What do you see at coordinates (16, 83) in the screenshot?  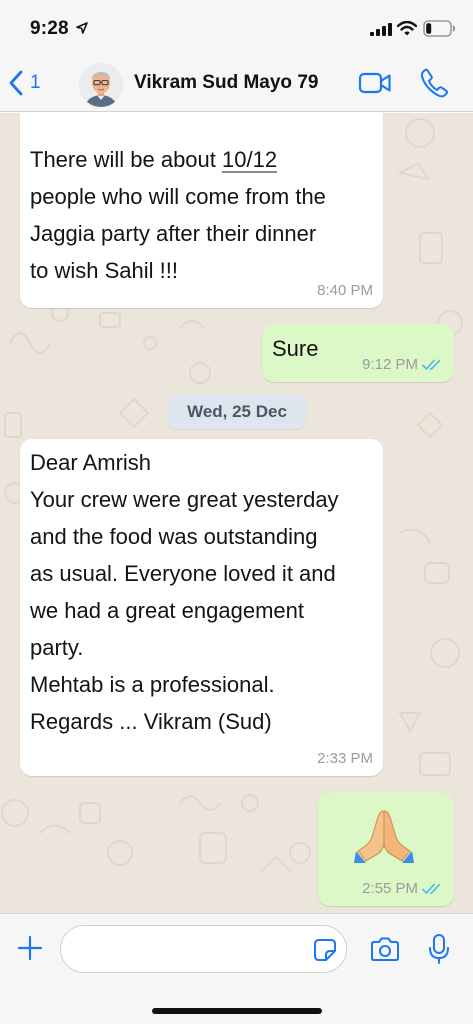 I see `back-chevron-icon` at bounding box center [16, 83].